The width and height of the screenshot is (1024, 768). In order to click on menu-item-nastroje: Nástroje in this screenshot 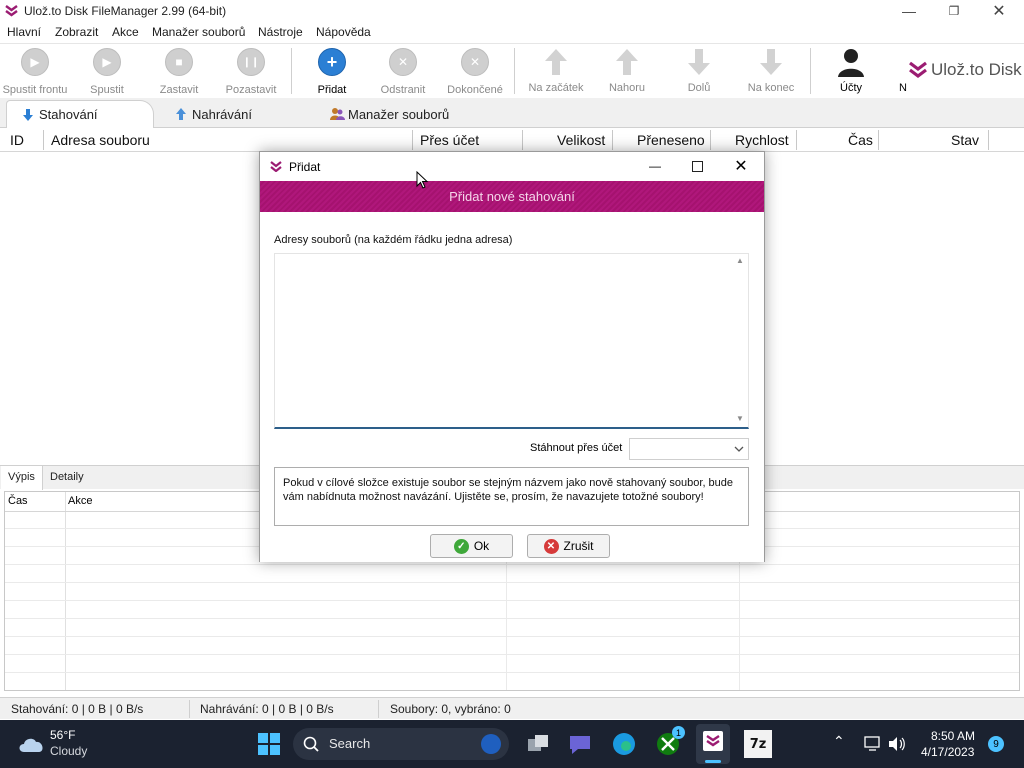, I will do `click(280, 32)`.